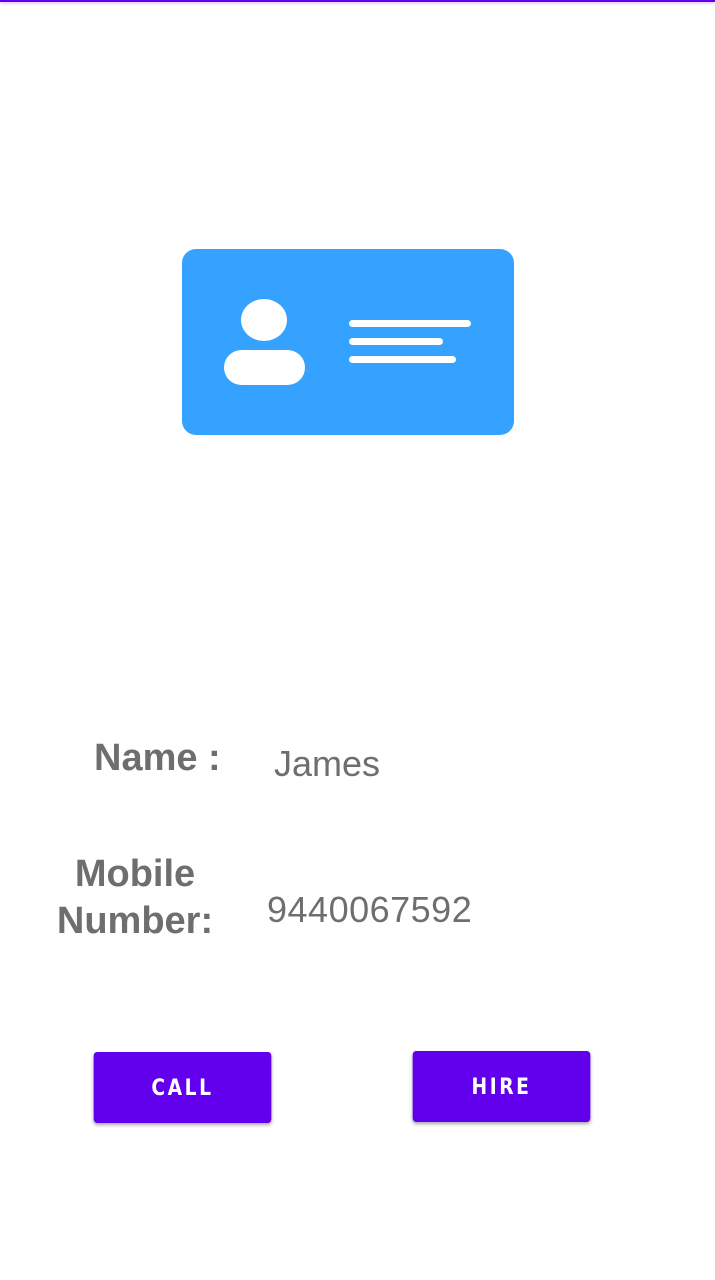  What do you see at coordinates (327, 763) in the screenshot?
I see `name-value: James` at bounding box center [327, 763].